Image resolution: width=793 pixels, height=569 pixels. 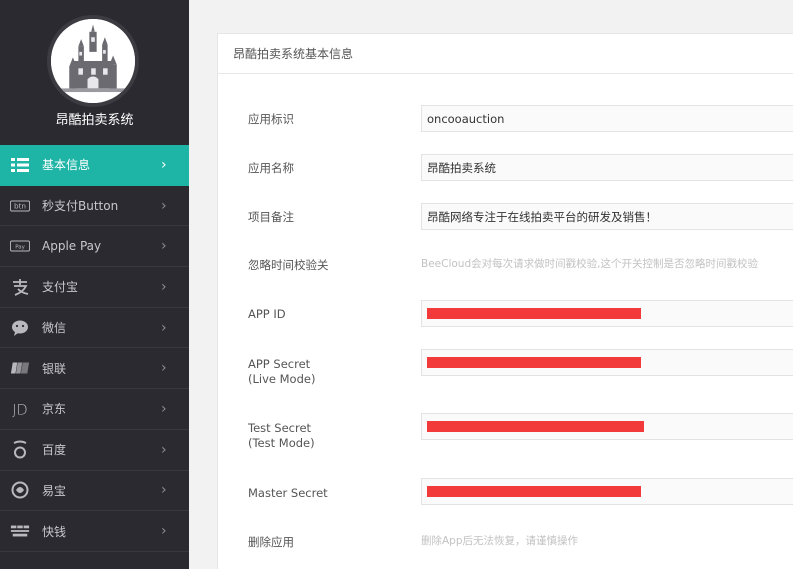 What do you see at coordinates (267, 314) in the screenshot?
I see `appid-label: APP ID` at bounding box center [267, 314].